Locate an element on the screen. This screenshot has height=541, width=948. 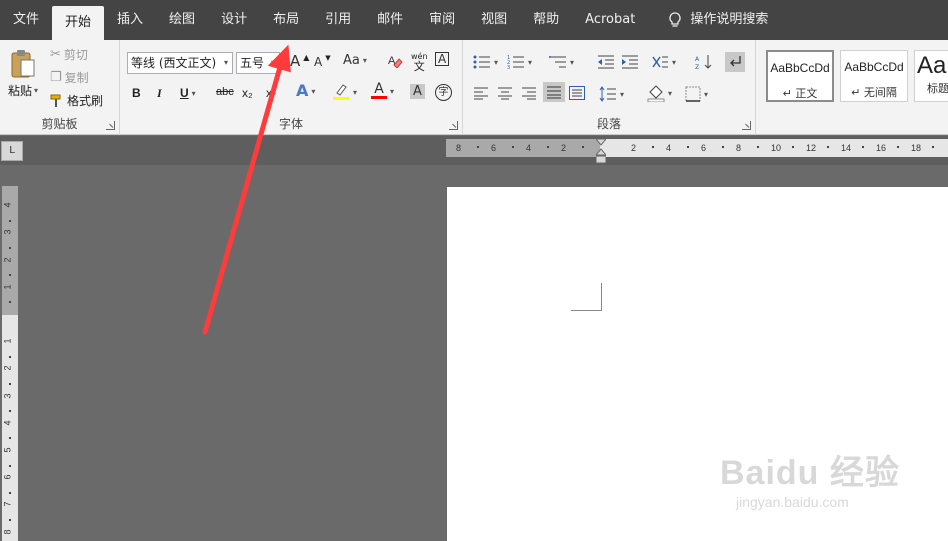
underline-button: U ▾ is located at coordinates (188, 93).